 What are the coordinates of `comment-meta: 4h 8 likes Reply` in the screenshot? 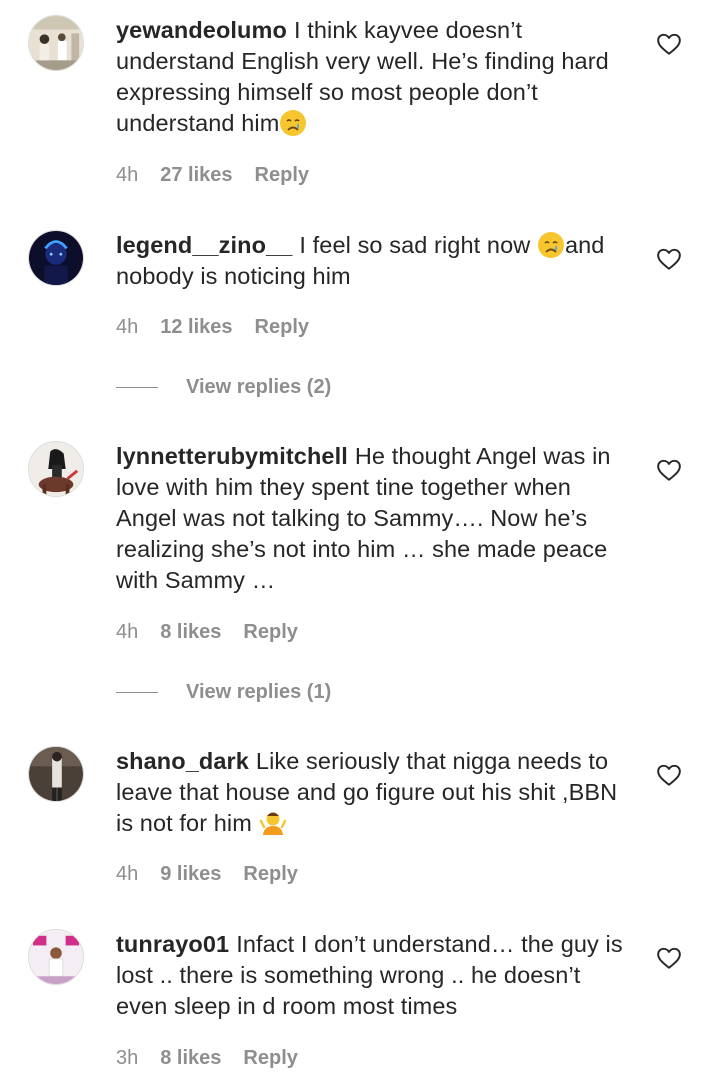 It's located at (207, 632).